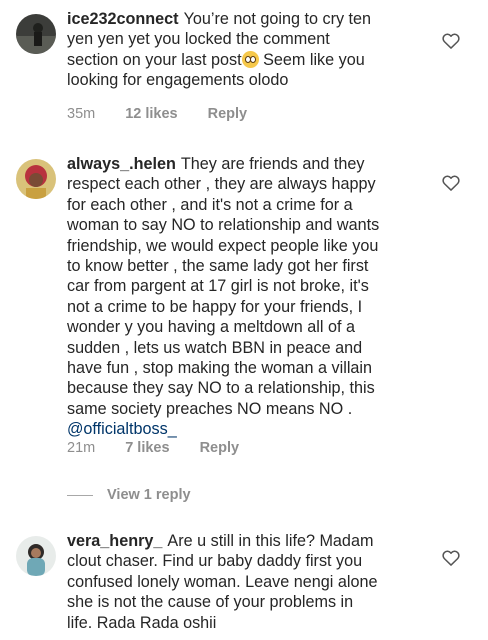  I want to click on mention-link: @officialtboss_, so click(245, 429).